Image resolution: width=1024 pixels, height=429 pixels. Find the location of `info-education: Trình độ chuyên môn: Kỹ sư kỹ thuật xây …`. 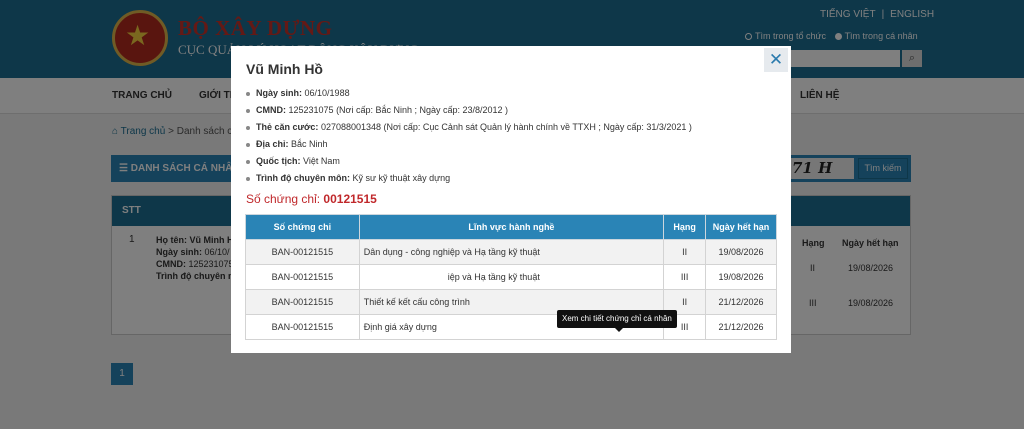

info-education: Trình độ chuyên môn: Kỹ sư kỹ thuật xây … is located at coordinates (469, 178).